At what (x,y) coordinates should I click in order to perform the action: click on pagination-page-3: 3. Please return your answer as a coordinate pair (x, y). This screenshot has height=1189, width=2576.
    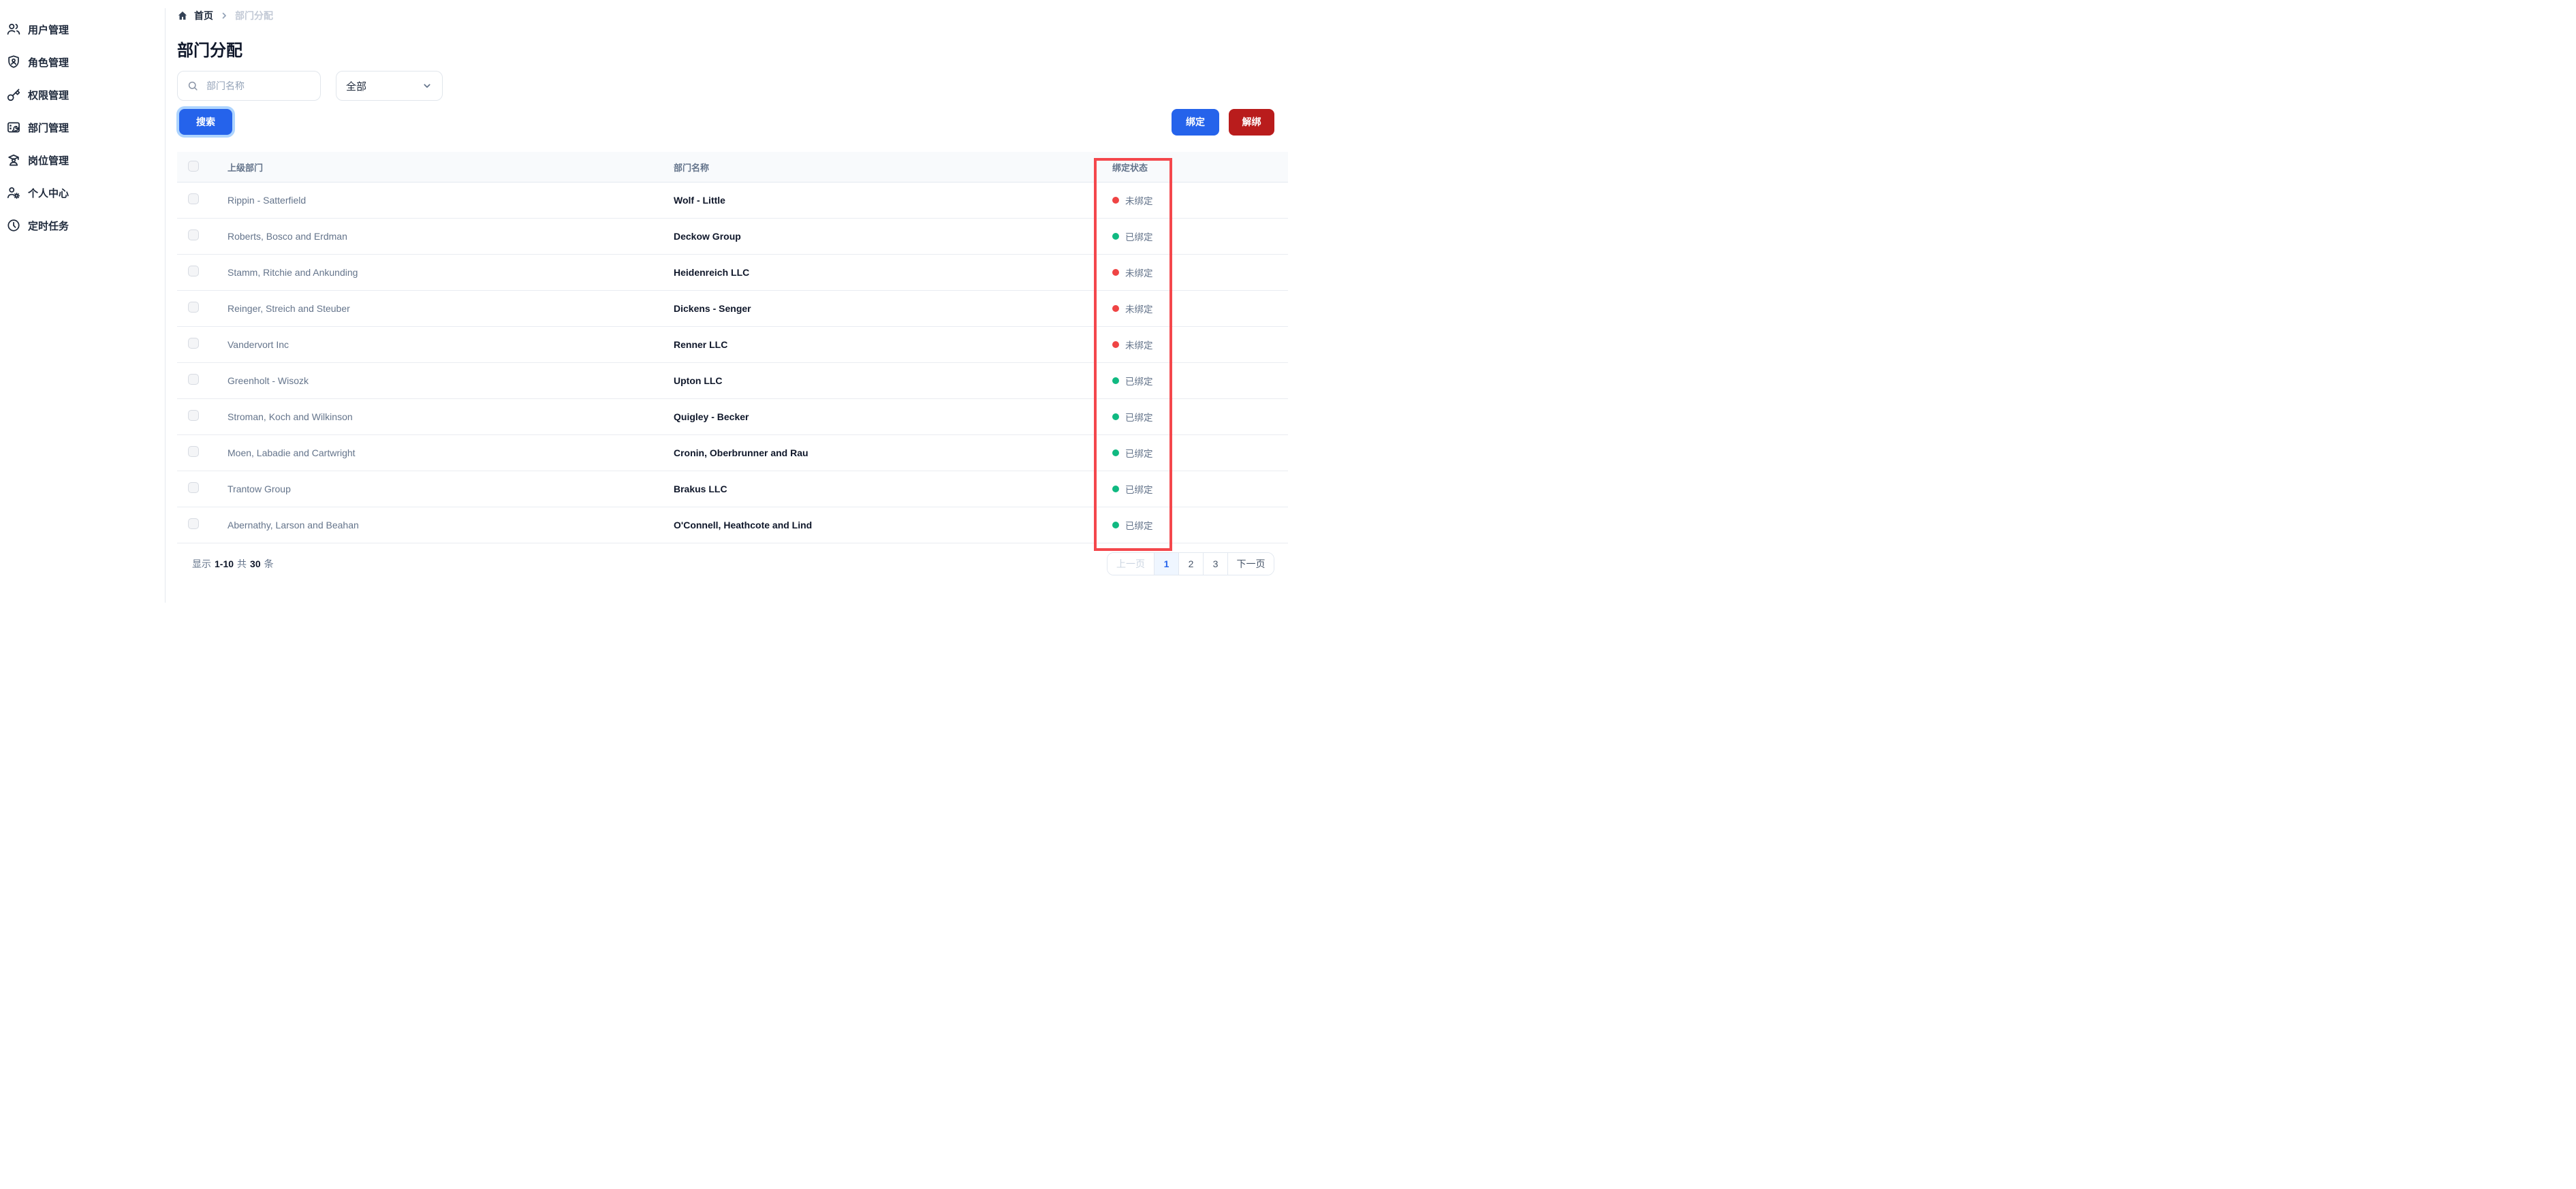
    Looking at the image, I should click on (1215, 564).